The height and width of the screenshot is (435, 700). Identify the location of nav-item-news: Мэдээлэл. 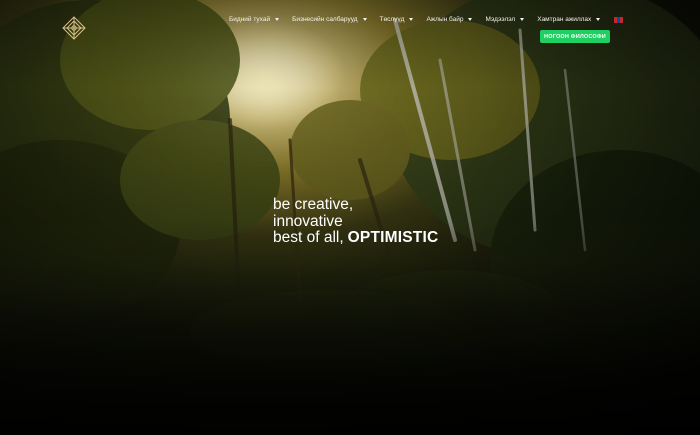
(505, 19).